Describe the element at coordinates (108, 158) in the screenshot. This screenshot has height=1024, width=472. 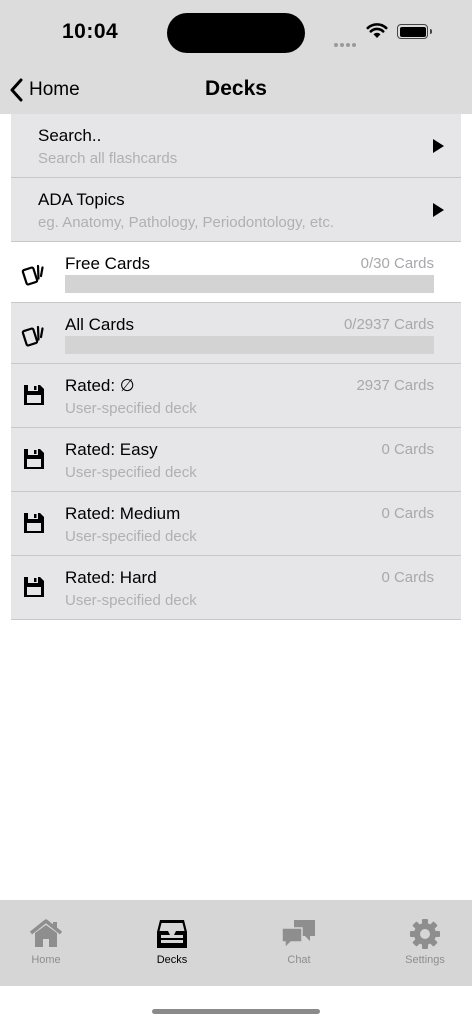
I see `search-subtitle: Search all flashcards` at that location.